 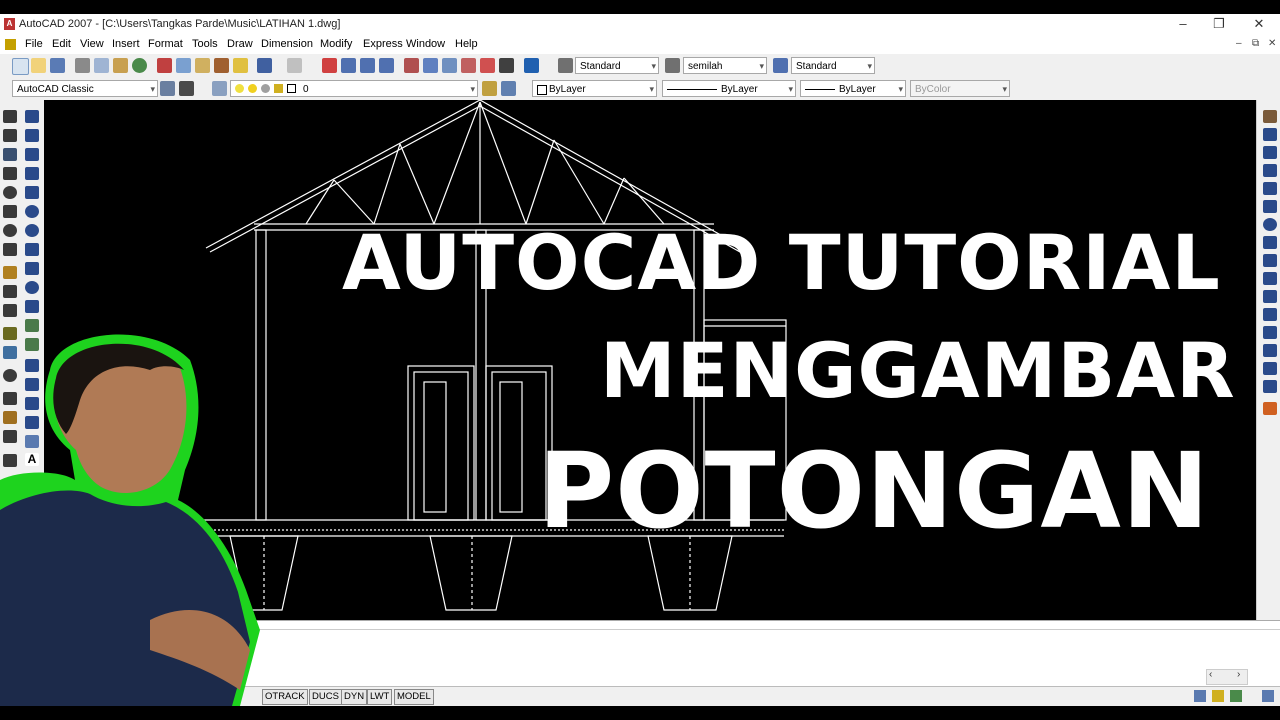 What do you see at coordinates (1270, 332) in the screenshot?
I see `break-icon` at bounding box center [1270, 332].